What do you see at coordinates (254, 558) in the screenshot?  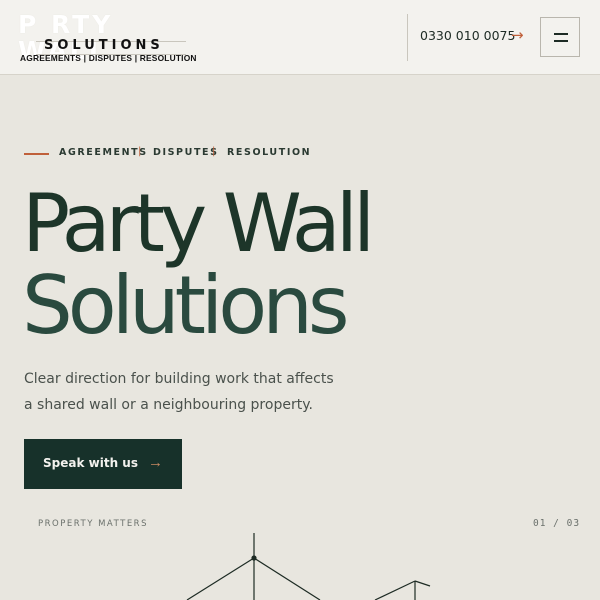 I see `illustration-node` at bounding box center [254, 558].